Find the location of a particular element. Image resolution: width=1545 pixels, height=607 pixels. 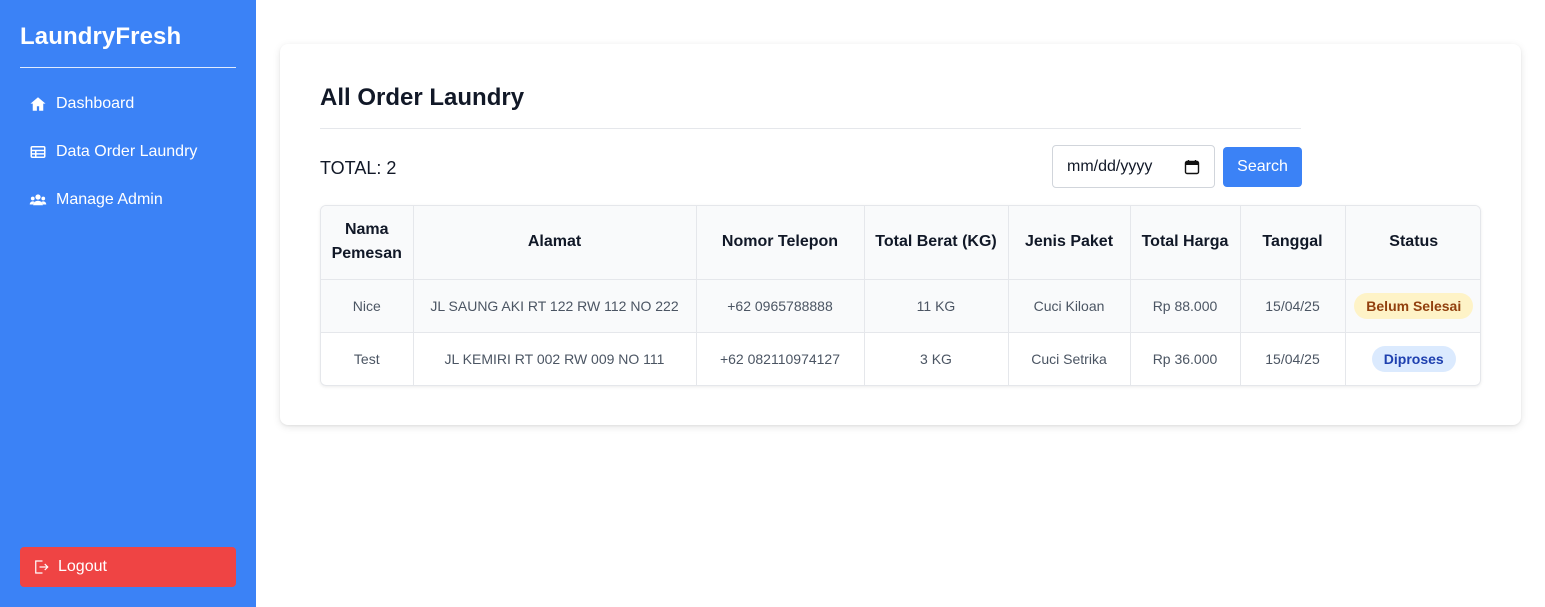

cell-harga: Rp 36.000 is located at coordinates (1185, 358).